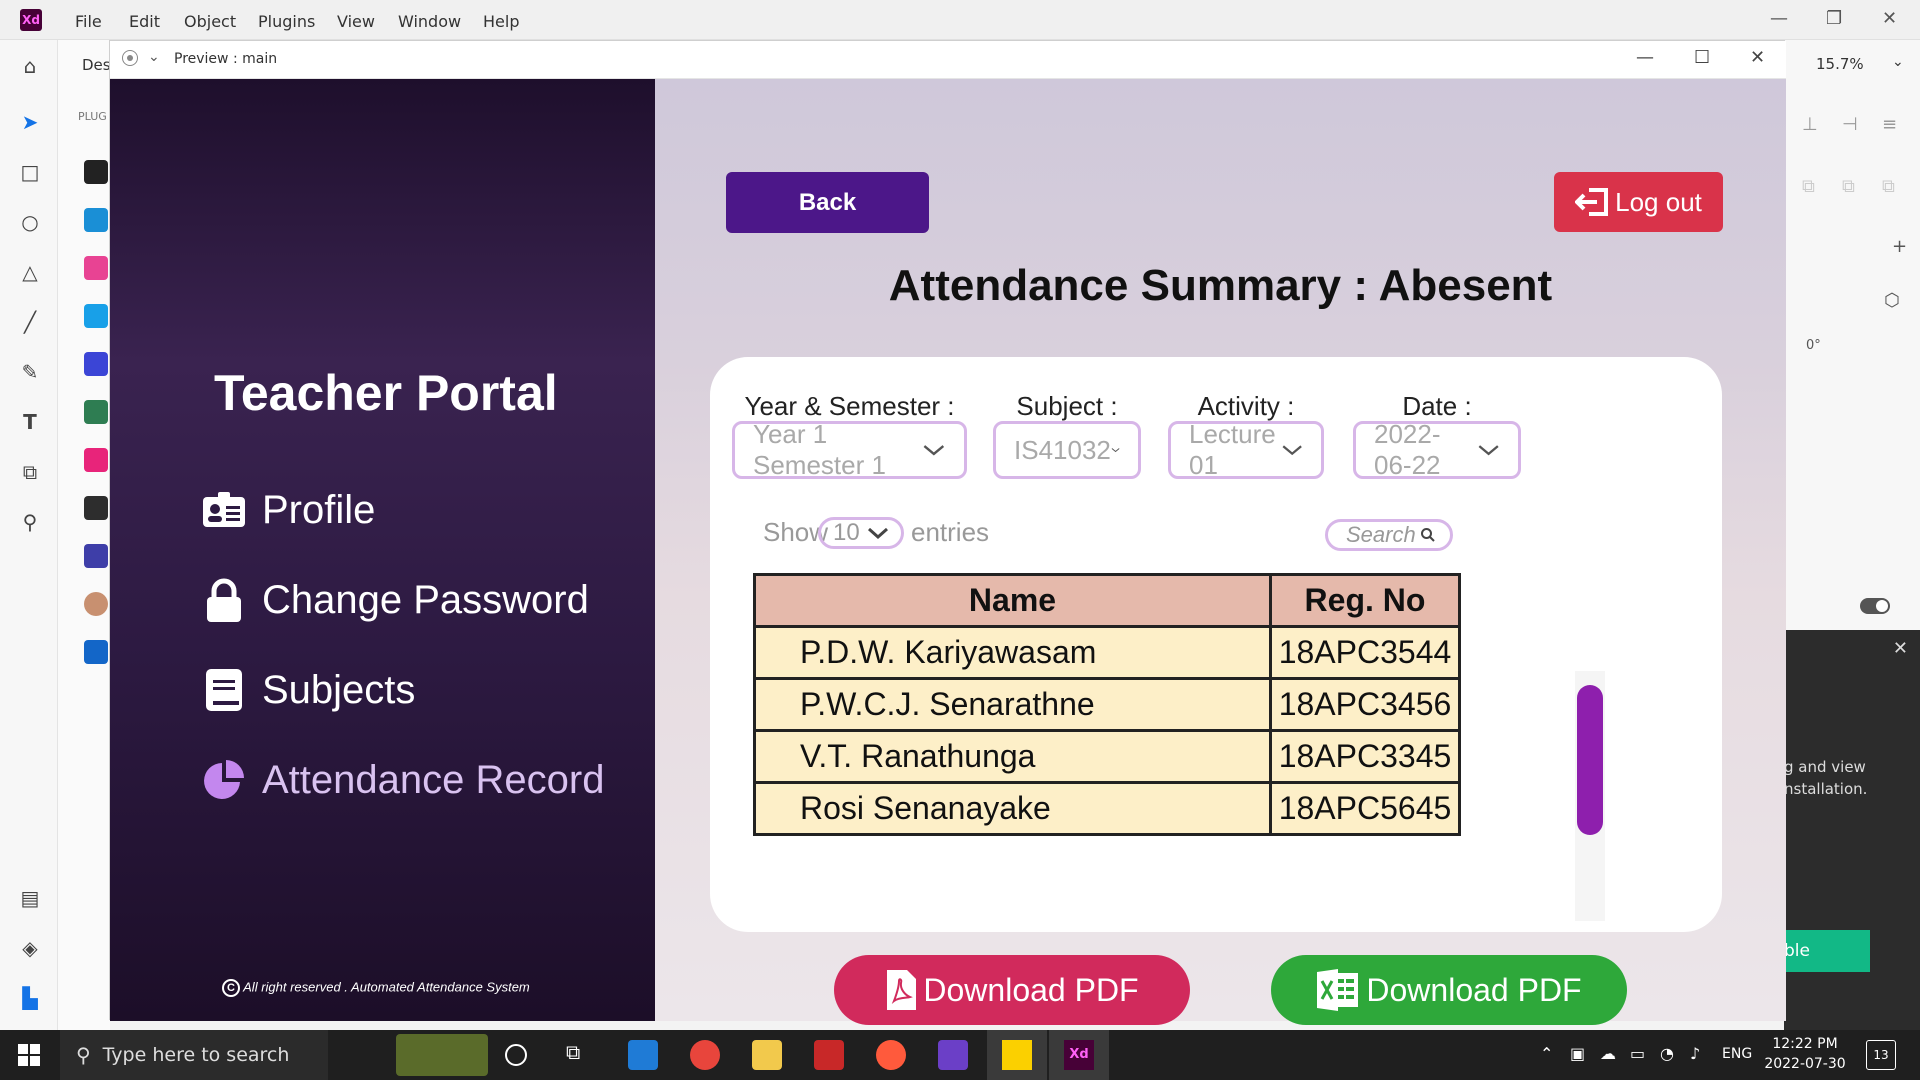 The height and width of the screenshot is (1080, 1920). What do you see at coordinates (1840, 64) in the screenshot?
I see `zoom-level: 15.7%` at bounding box center [1840, 64].